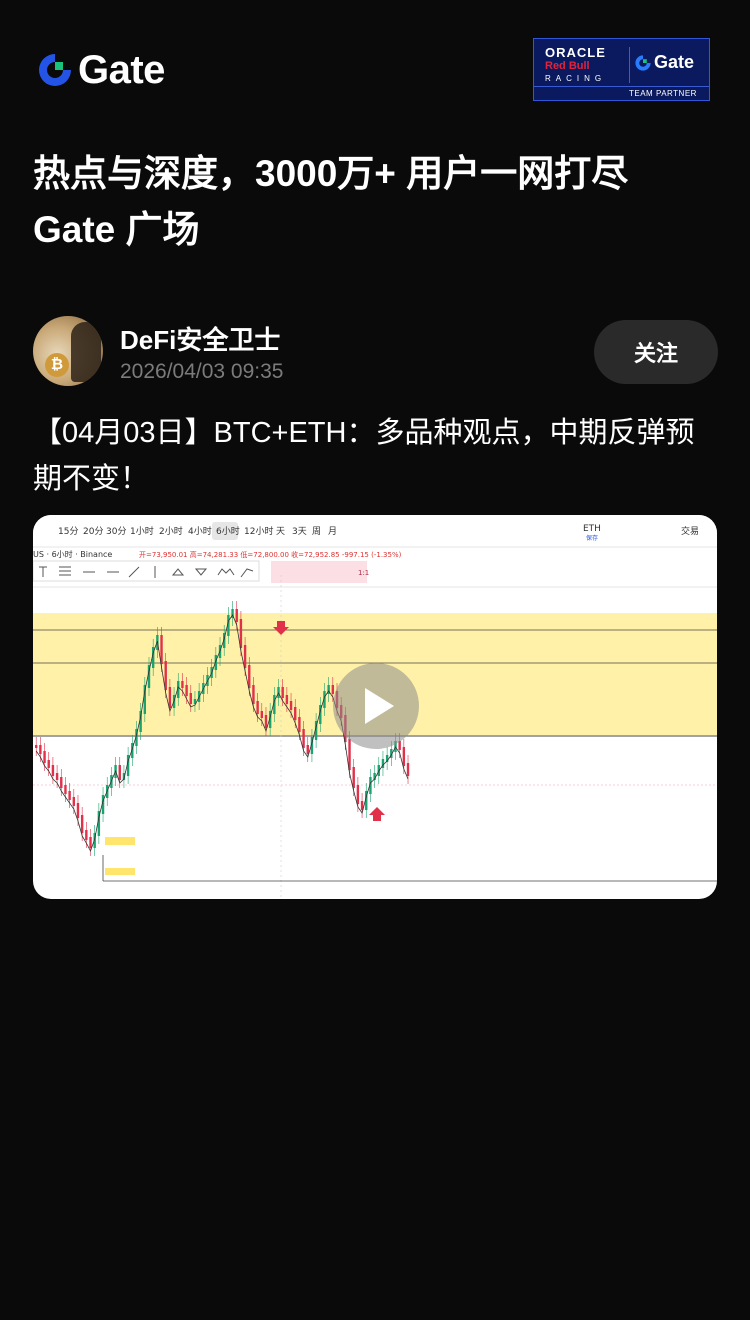  Describe the element at coordinates (690, 531) in the screenshot. I see `trade-label: 交易` at that location.